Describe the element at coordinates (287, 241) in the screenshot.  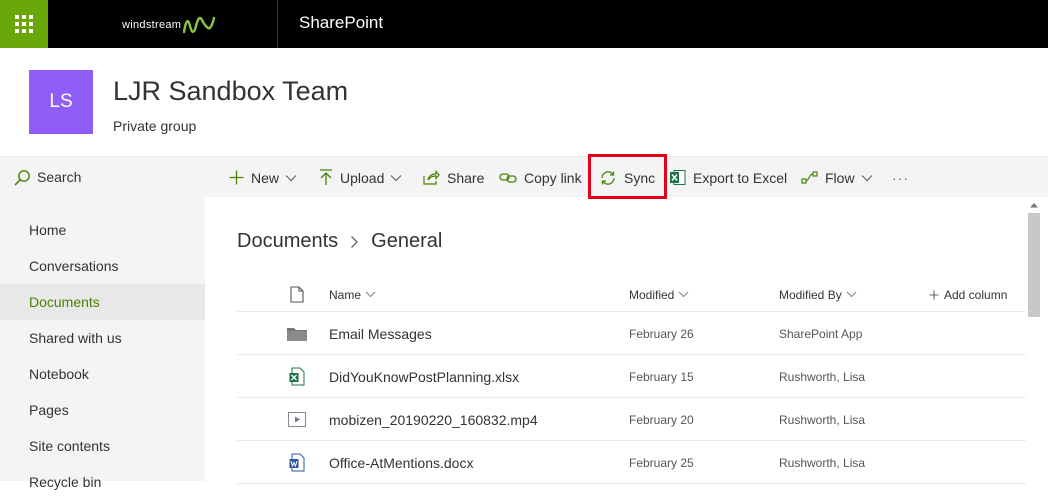
I see `breadcrumb-documents: Documents` at that location.